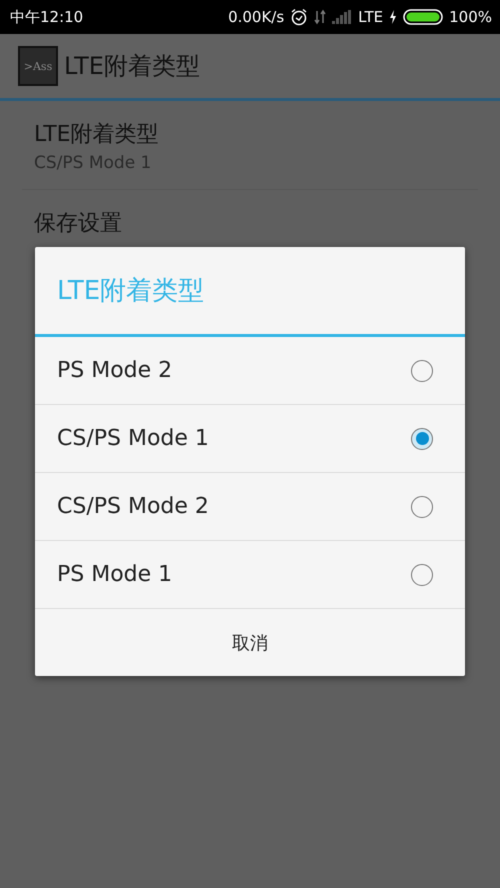 This screenshot has width=500, height=888. What do you see at coordinates (470, 17) in the screenshot?
I see `battery-percent: 100%` at bounding box center [470, 17].